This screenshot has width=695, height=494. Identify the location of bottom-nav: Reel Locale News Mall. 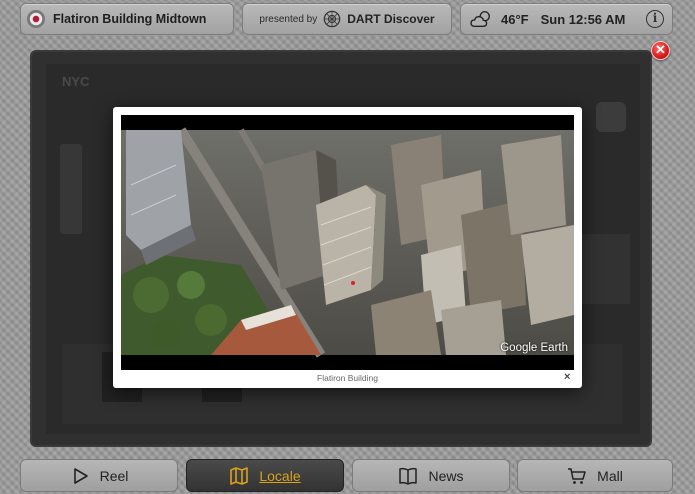
(346, 475).